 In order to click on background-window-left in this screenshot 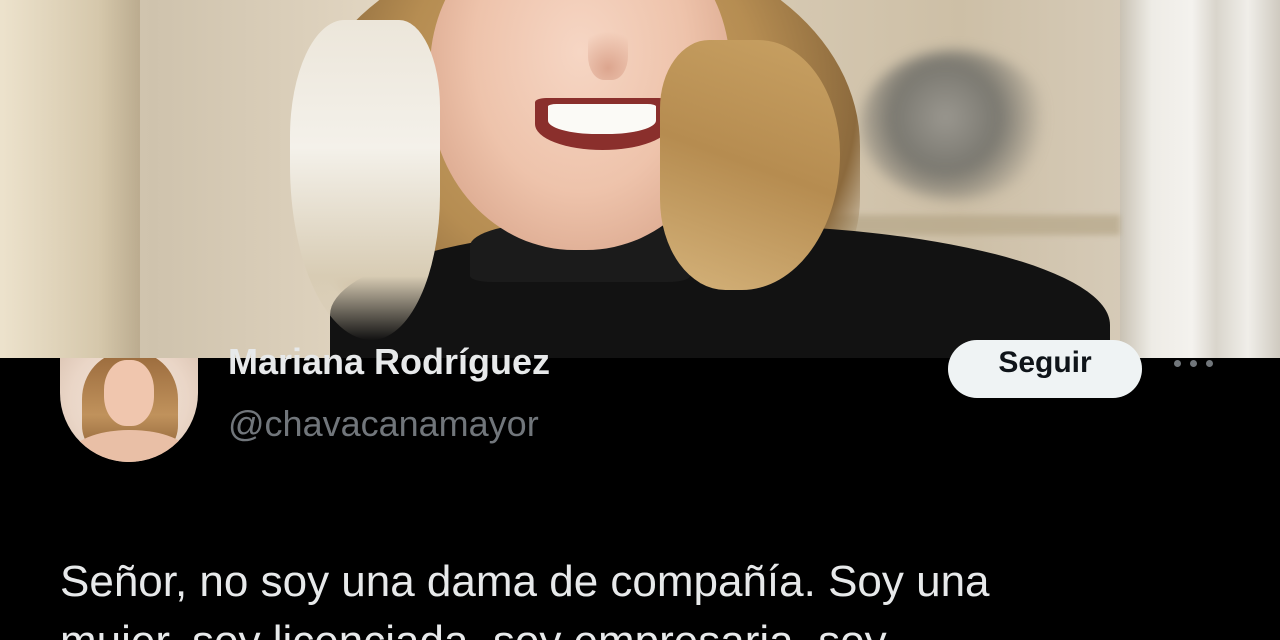, I will do `click(70, 179)`.